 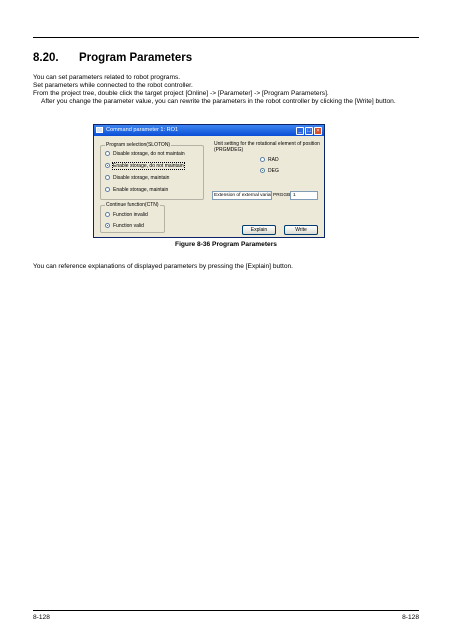 I want to click on section-heading: 8.20. Program Parameters, so click(x=112, y=58).